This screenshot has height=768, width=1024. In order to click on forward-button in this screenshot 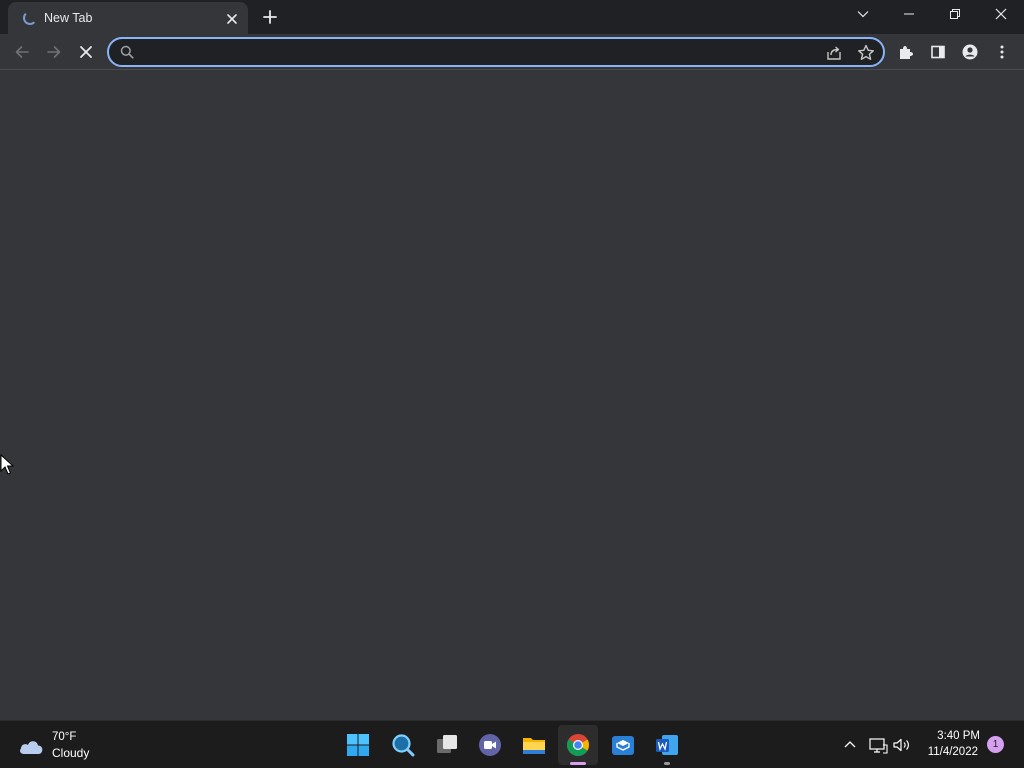, I will do `click(54, 52)`.